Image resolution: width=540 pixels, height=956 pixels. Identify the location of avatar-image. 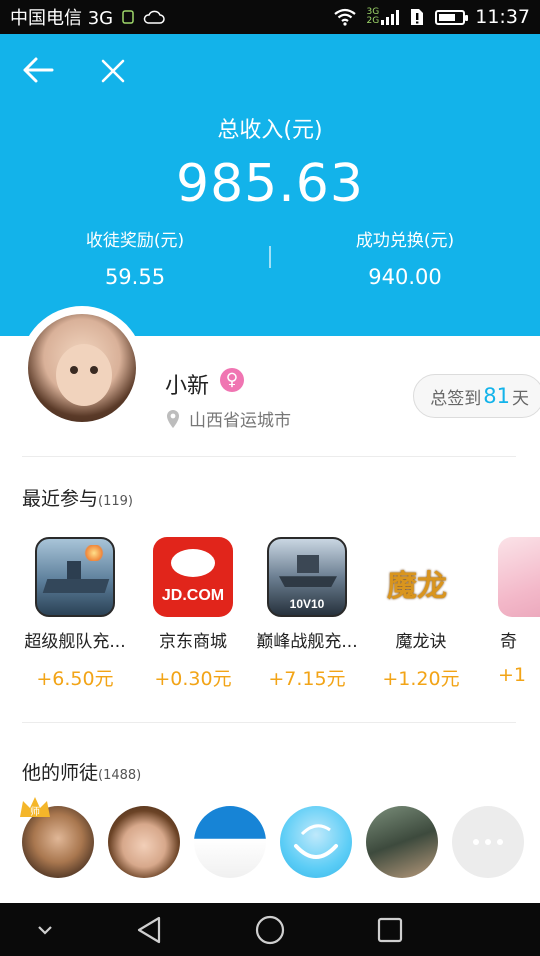
(82, 368).